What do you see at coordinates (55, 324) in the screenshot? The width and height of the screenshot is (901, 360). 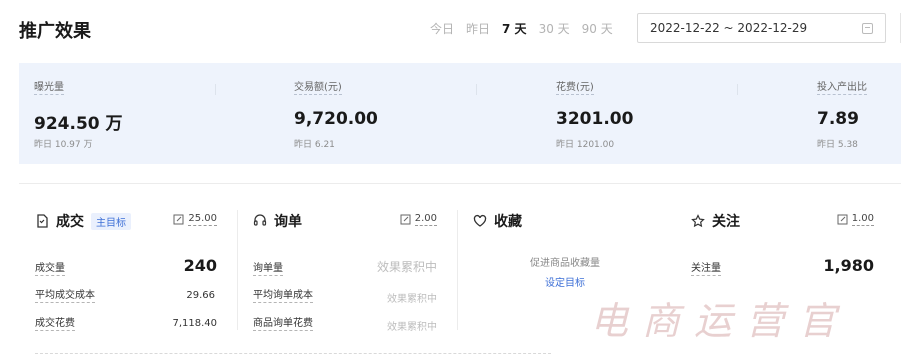 I see `row-label: 成交花费` at bounding box center [55, 324].